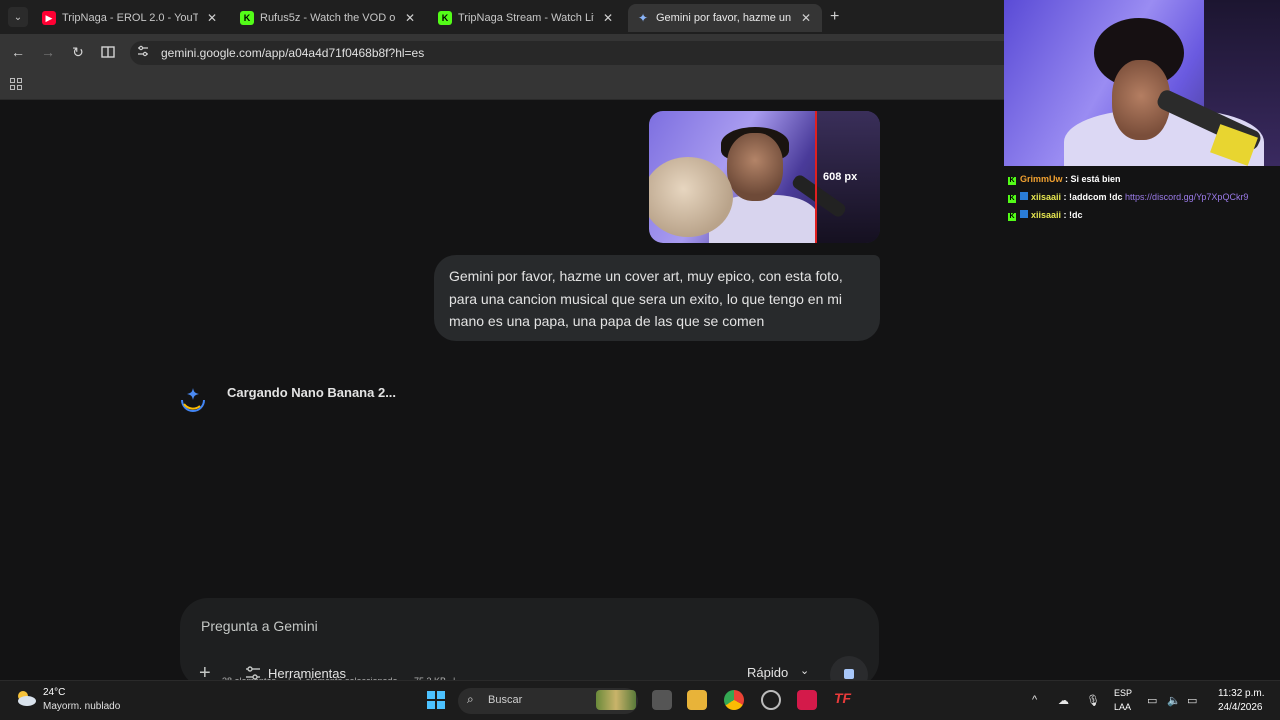 Image resolution: width=1280 pixels, height=720 pixels. Describe the element at coordinates (81, 706) in the screenshot. I see `weather-condition: Mayorm. nublado` at that location.